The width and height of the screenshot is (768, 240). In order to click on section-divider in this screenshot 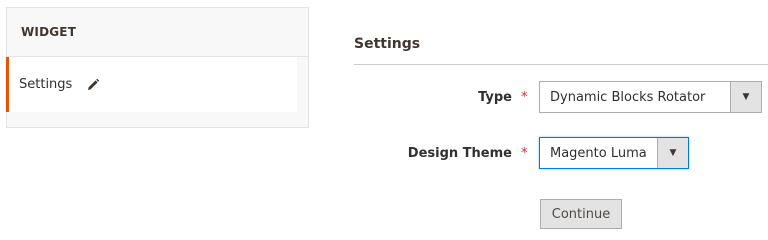, I will do `click(561, 64)`.